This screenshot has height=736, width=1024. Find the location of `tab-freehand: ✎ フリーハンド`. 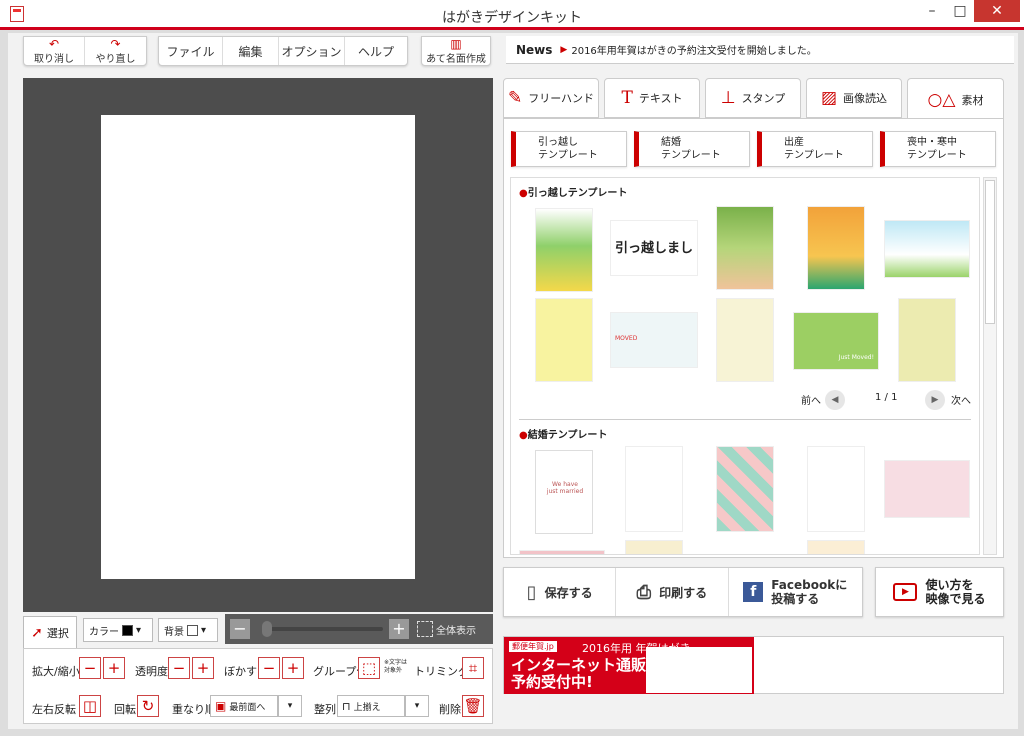

tab-freehand: ✎ フリーハンド is located at coordinates (551, 98).